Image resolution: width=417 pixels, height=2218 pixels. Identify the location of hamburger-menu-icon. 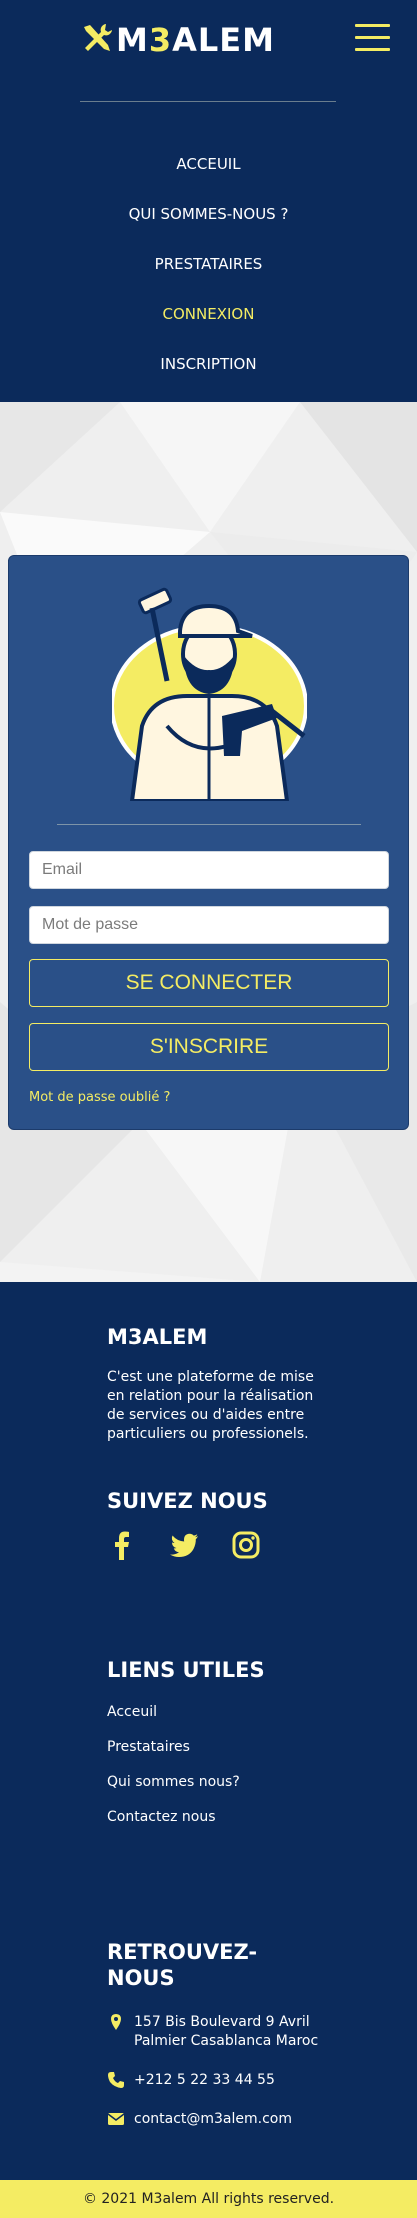
(372, 38).